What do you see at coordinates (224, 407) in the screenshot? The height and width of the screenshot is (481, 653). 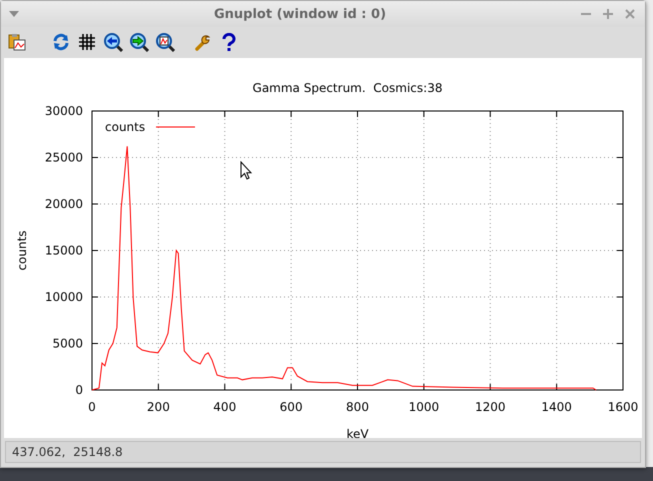 I see `x-tick-label: 400` at bounding box center [224, 407].